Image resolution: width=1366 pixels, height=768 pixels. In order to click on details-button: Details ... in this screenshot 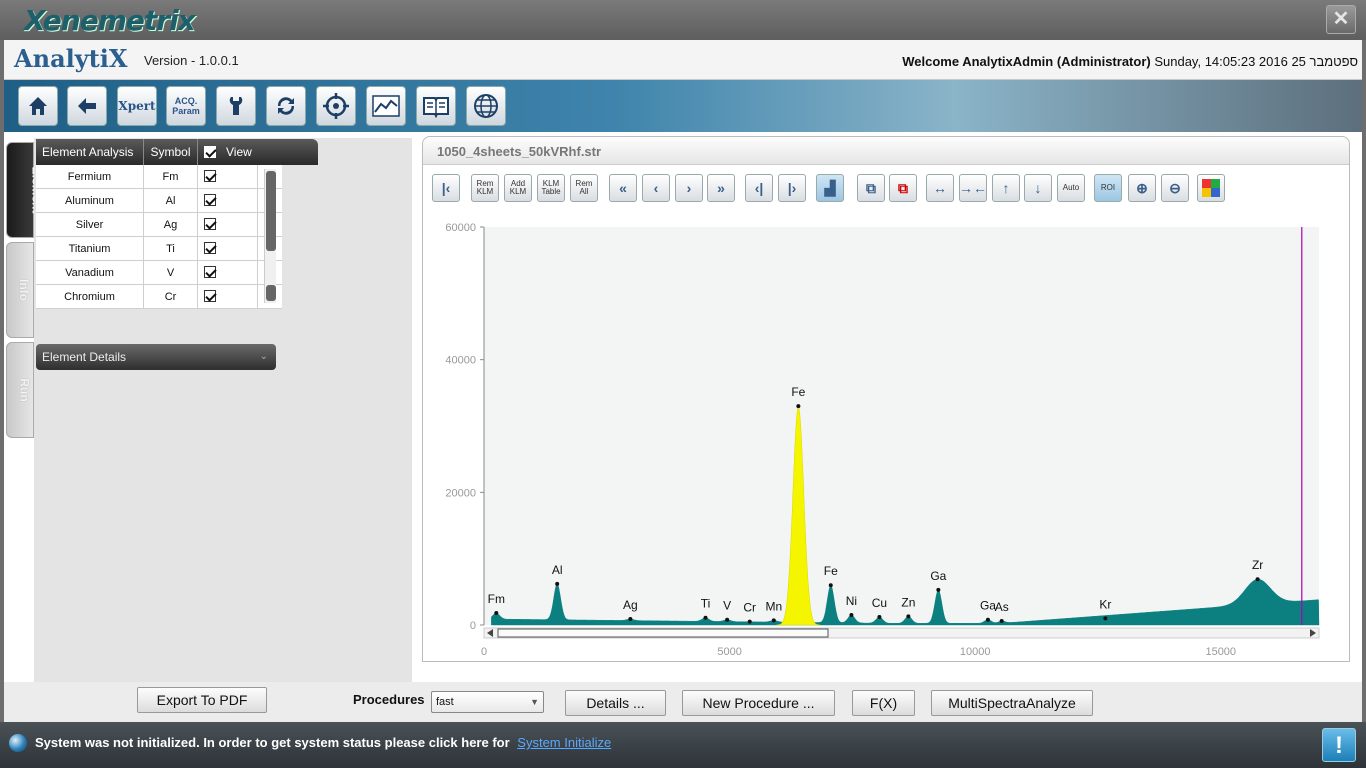, I will do `click(615, 703)`.